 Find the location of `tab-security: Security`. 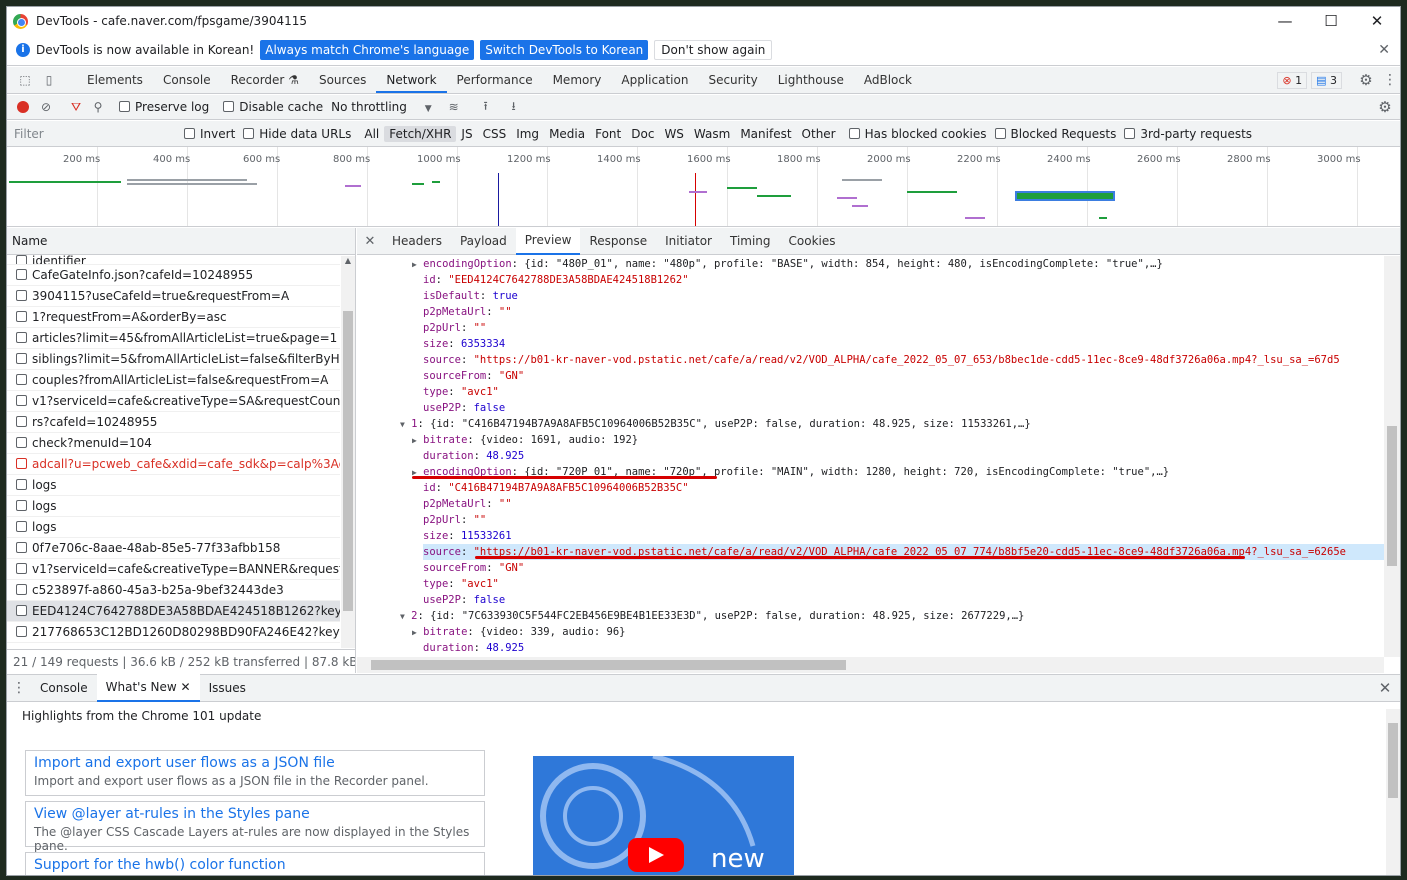

tab-security: Security is located at coordinates (732, 80).